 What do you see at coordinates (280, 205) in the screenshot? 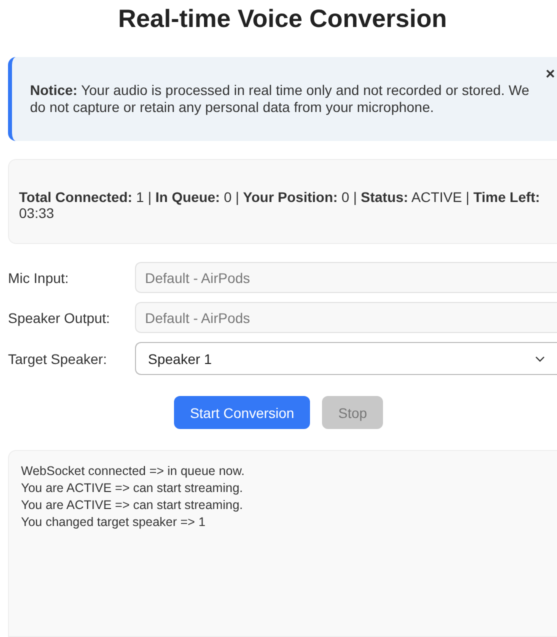
I see `status-text: Total Connected: 1 | In Queue: 0 | Your Position: 0 | Status: ACTIVE | Time Left: 03:33` at bounding box center [280, 205].